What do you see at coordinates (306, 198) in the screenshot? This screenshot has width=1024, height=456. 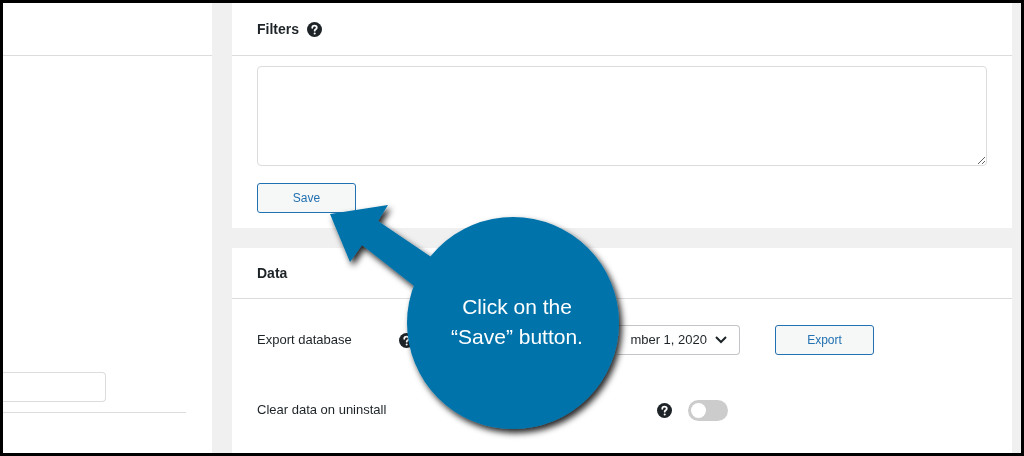 I see `save-button: Save` at bounding box center [306, 198].